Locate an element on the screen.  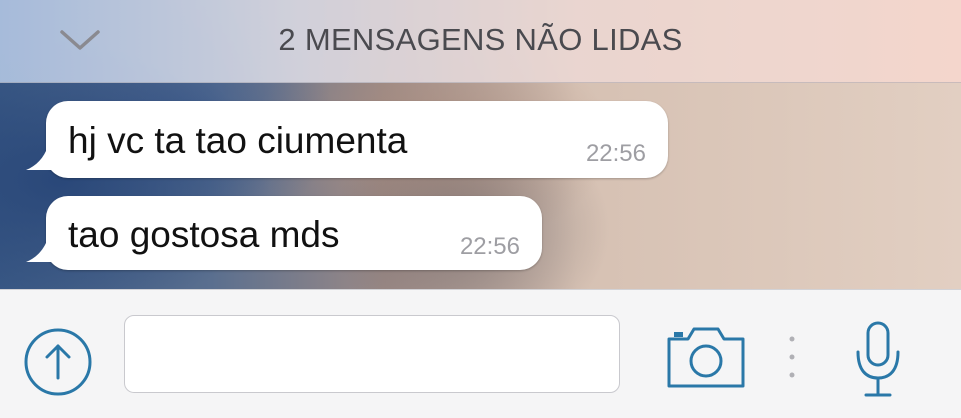
message-bubble: tao gostosa mds 22:56 is located at coordinates (284, 233).